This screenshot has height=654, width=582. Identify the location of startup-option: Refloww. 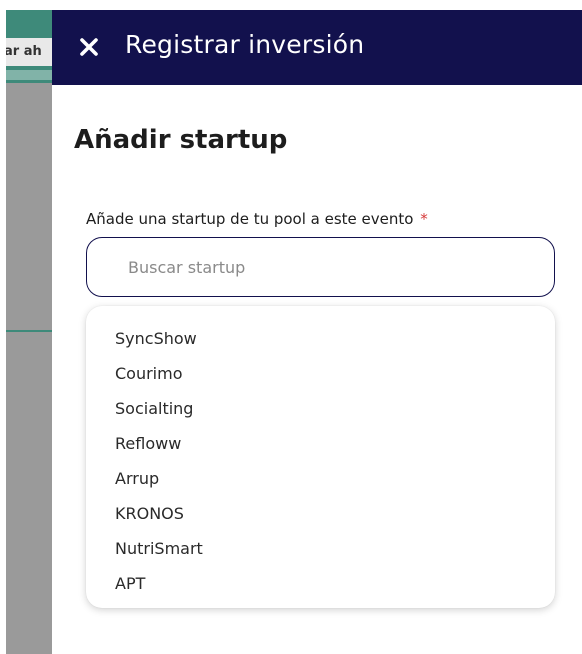
(320, 446).